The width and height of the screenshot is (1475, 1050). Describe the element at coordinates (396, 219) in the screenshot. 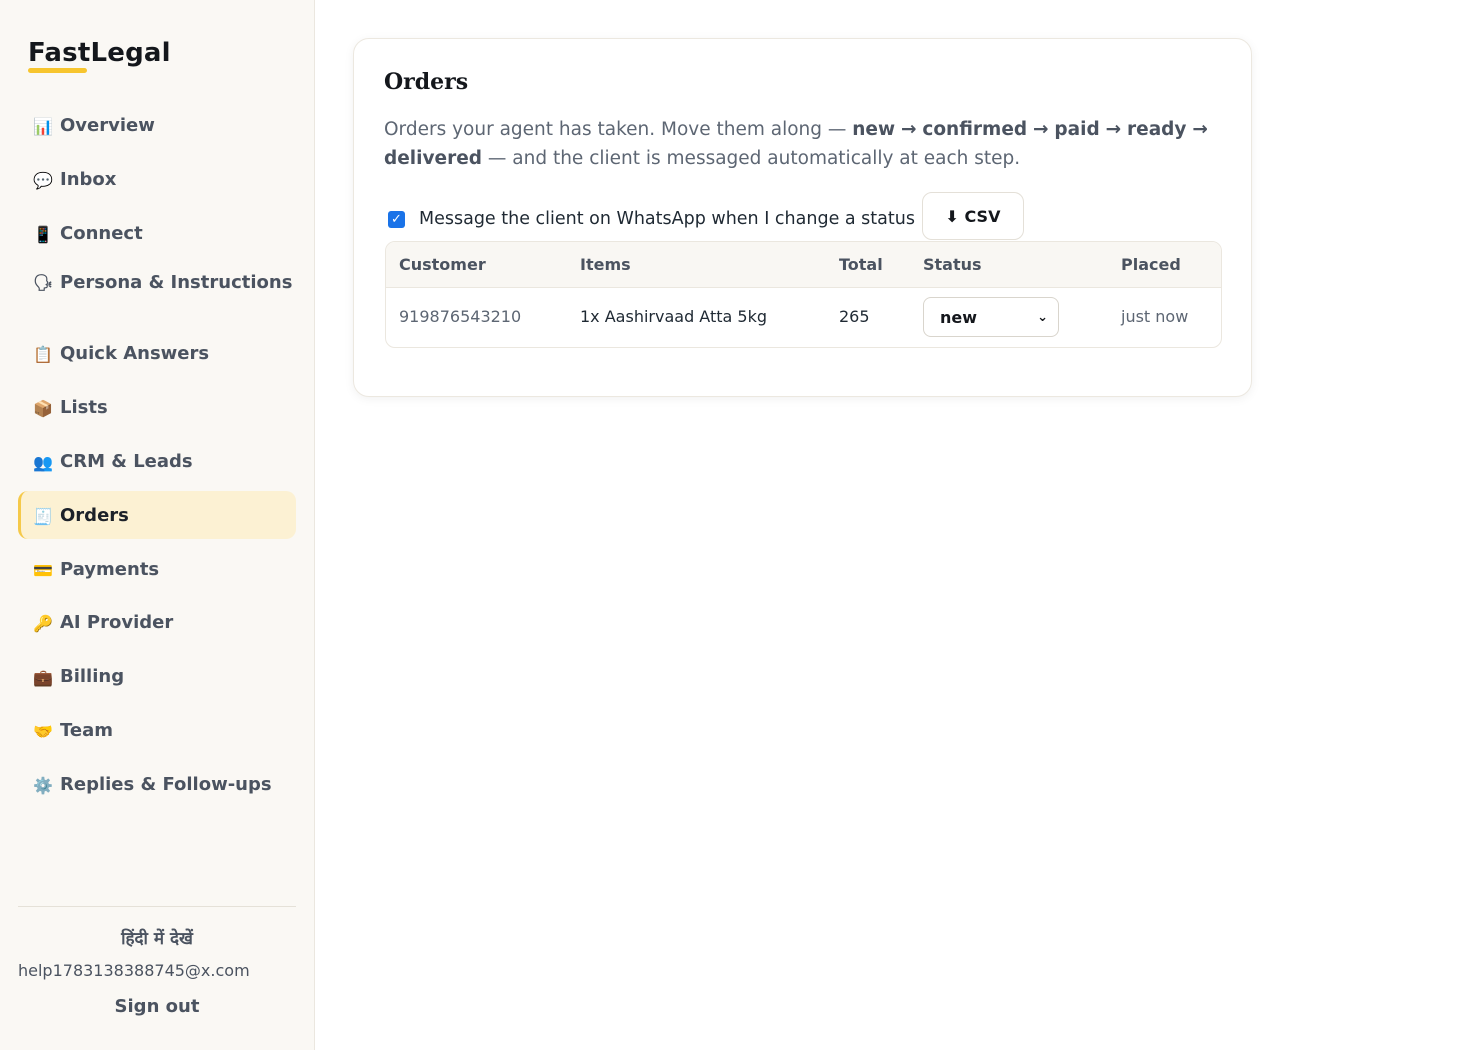

I see `whatsapp-notify-checkbox: ✓` at that location.